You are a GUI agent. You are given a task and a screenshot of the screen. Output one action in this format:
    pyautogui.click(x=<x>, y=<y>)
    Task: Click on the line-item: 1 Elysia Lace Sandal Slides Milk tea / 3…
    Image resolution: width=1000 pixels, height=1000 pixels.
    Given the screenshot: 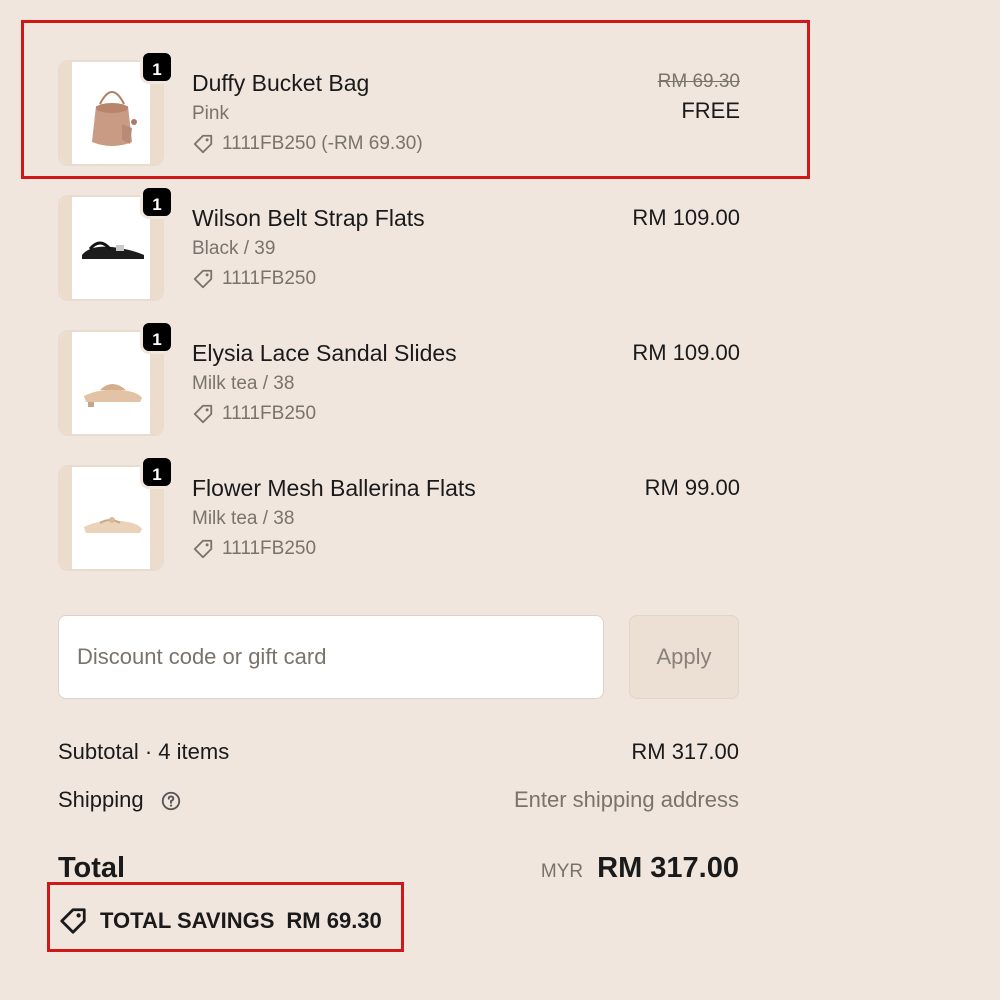 What is the action you would take?
    pyautogui.click(x=399, y=380)
    